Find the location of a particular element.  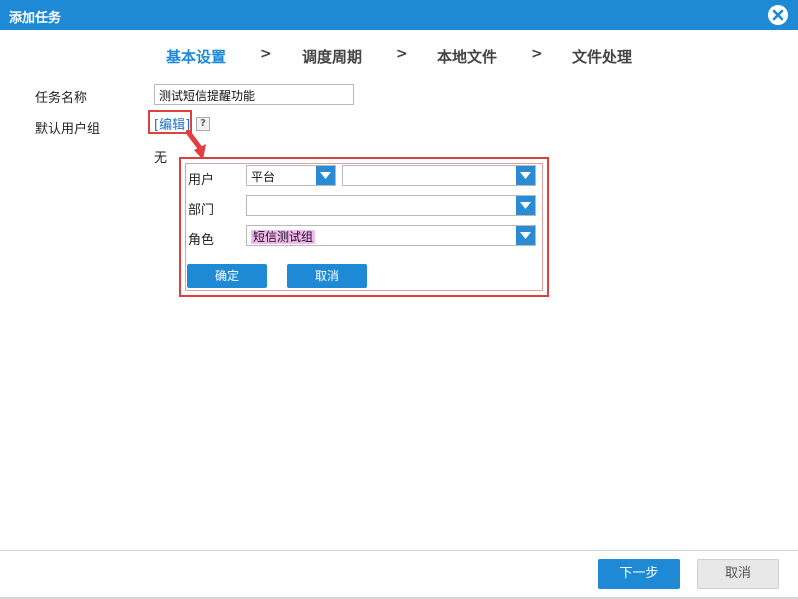

role-label: 角色 is located at coordinates (201, 240).